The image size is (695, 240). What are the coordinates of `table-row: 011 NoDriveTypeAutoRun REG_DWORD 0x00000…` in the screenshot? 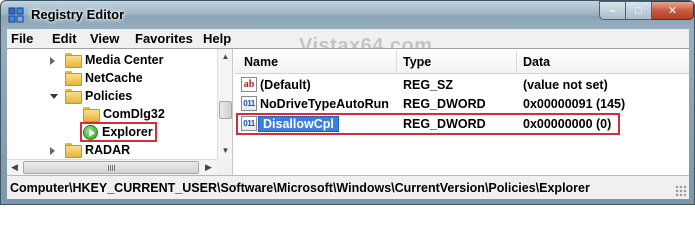 It's located at (461, 104).